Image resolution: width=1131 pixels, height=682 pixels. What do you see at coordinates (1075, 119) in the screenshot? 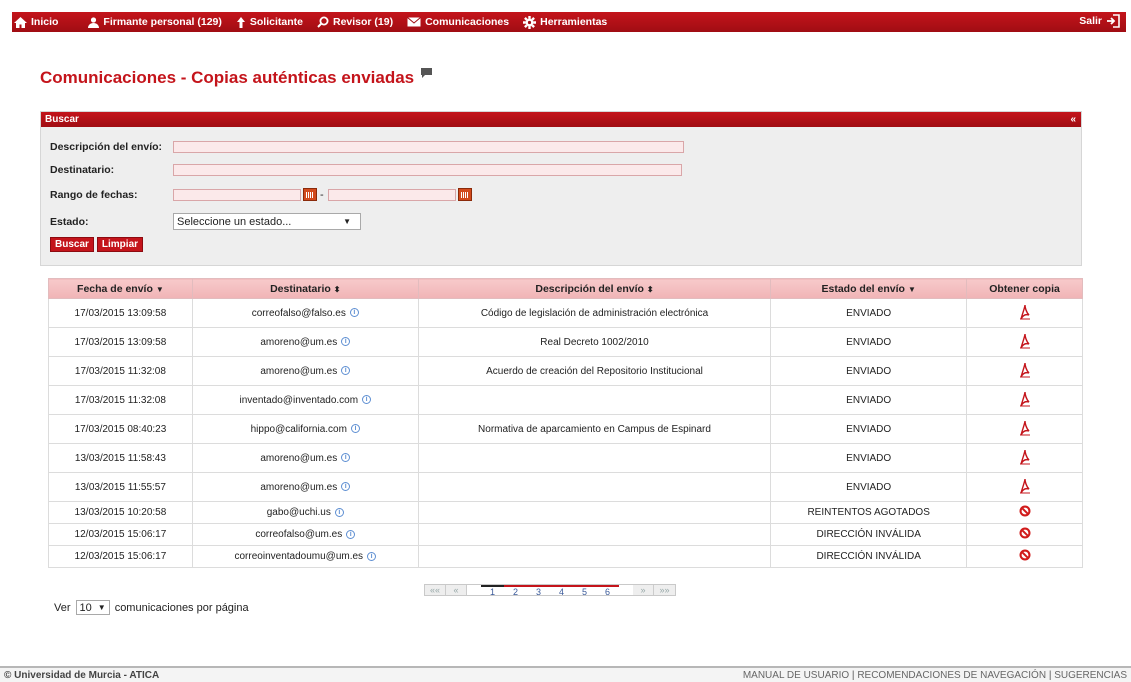
I see `collapse-button: «` at bounding box center [1075, 119].